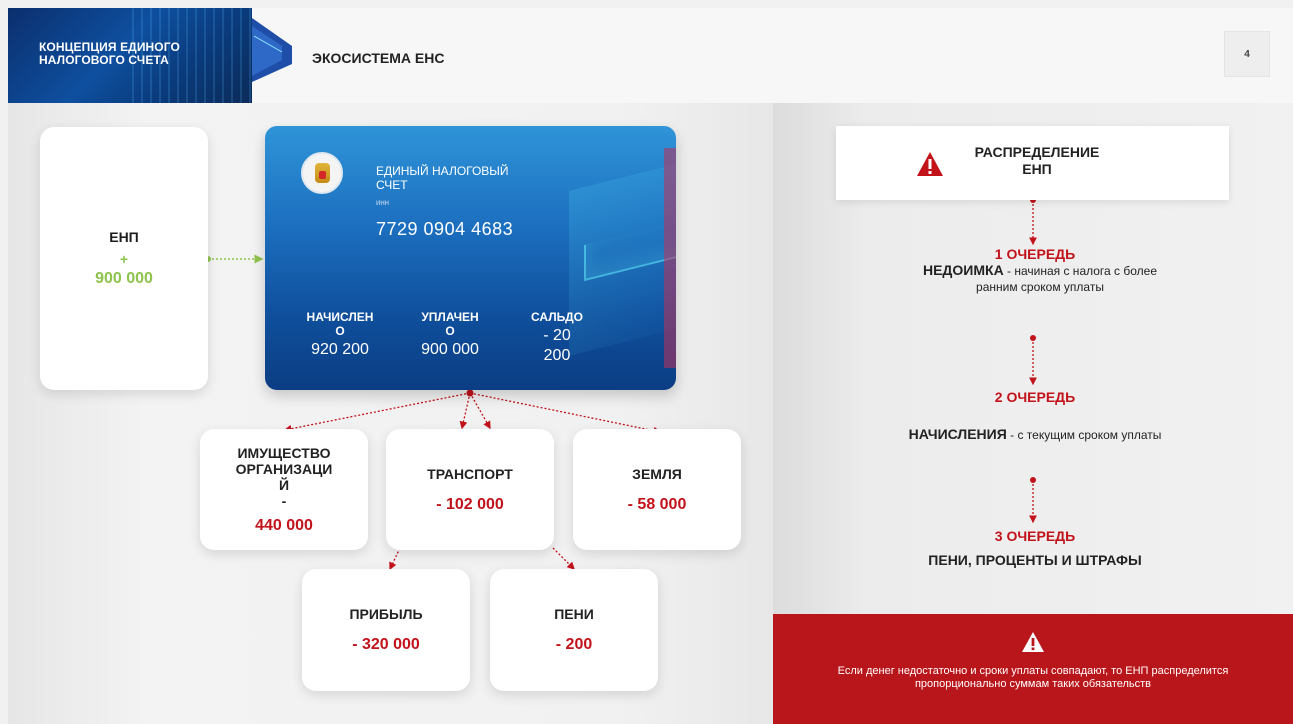 The width and height of the screenshot is (1293, 724). What do you see at coordinates (670, 258) in the screenshot?
I see `card-accent-bar` at bounding box center [670, 258].